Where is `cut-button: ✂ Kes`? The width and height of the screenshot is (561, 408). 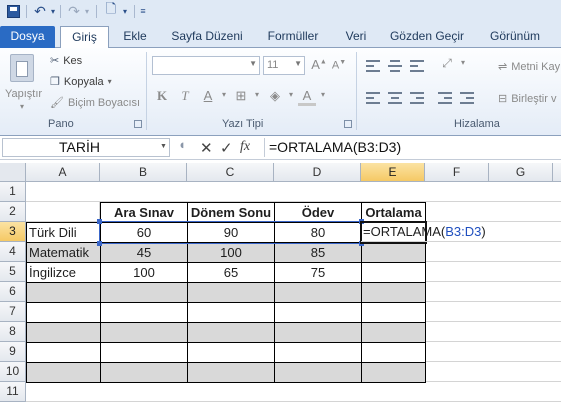 cut-button: ✂ Kes is located at coordinates (66, 61).